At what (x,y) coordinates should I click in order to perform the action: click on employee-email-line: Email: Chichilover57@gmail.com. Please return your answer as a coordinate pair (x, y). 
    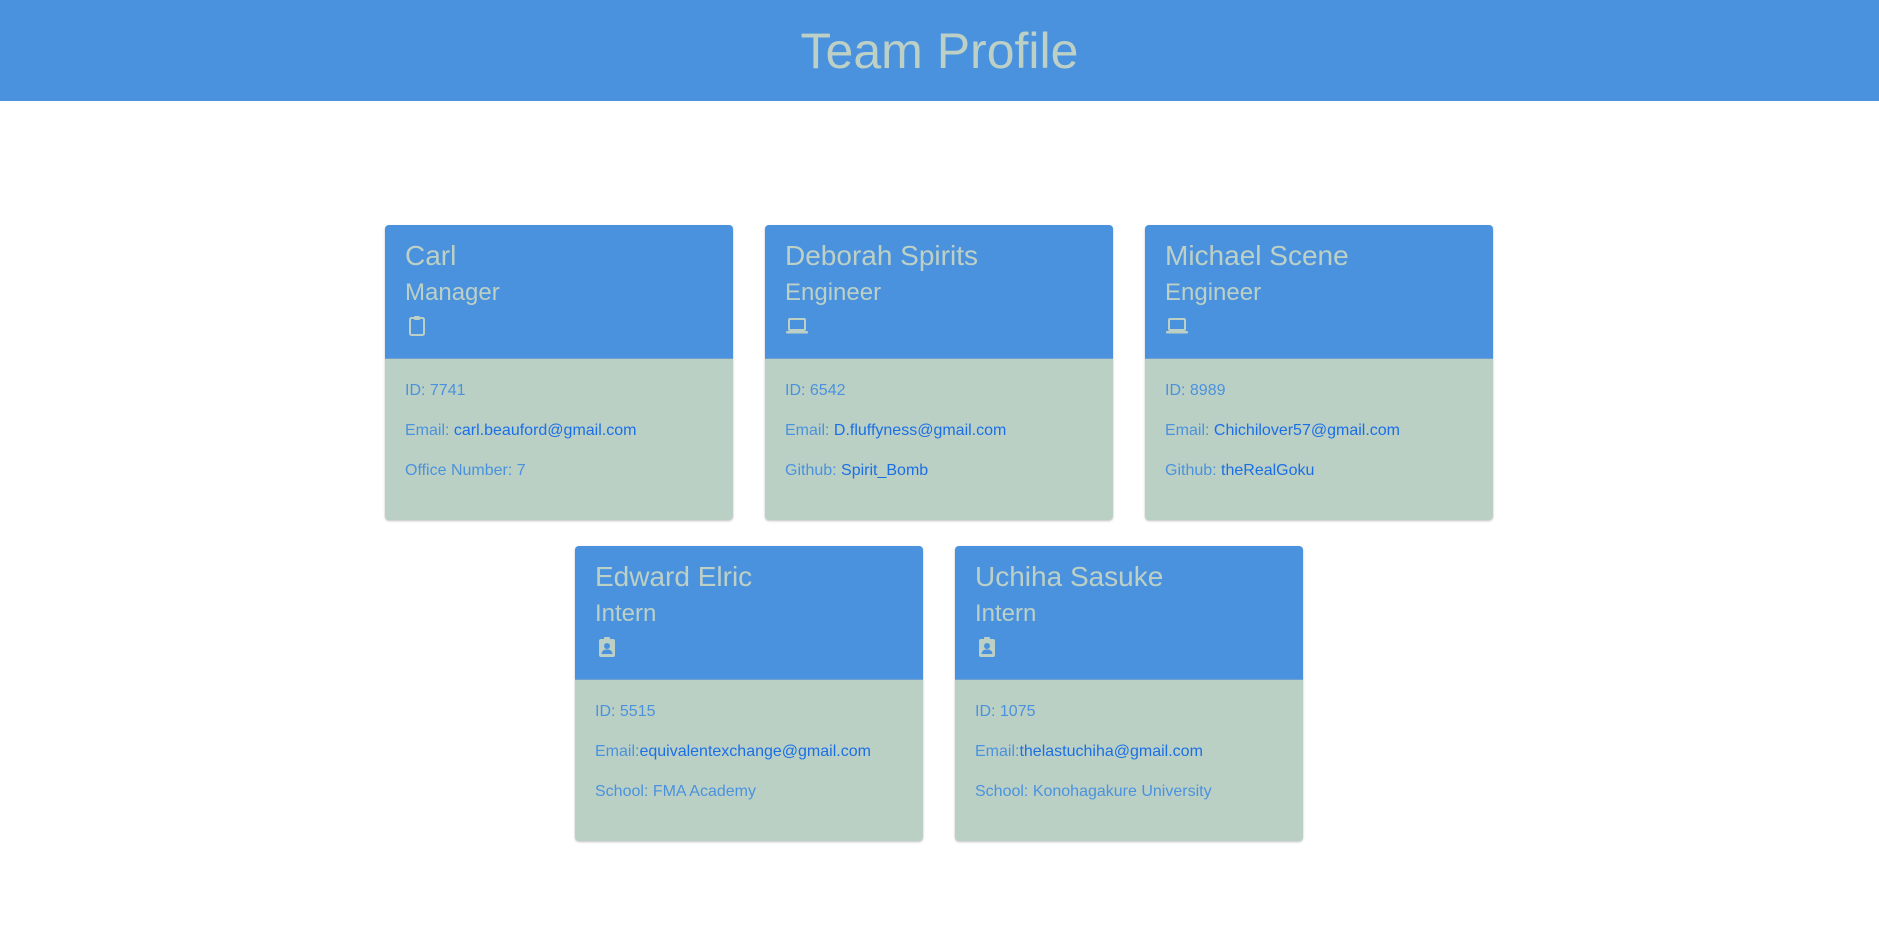
    Looking at the image, I should click on (1319, 431).